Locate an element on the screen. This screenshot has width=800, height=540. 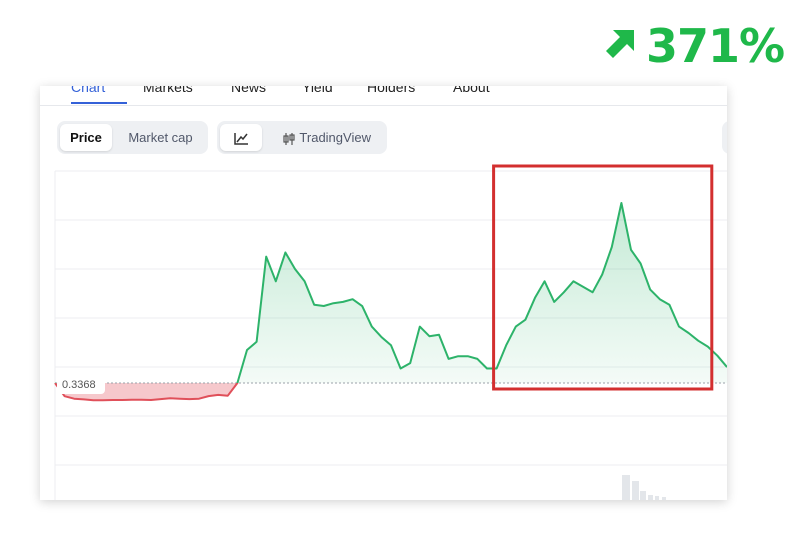
volume-bars is located at coordinates (644, 487).